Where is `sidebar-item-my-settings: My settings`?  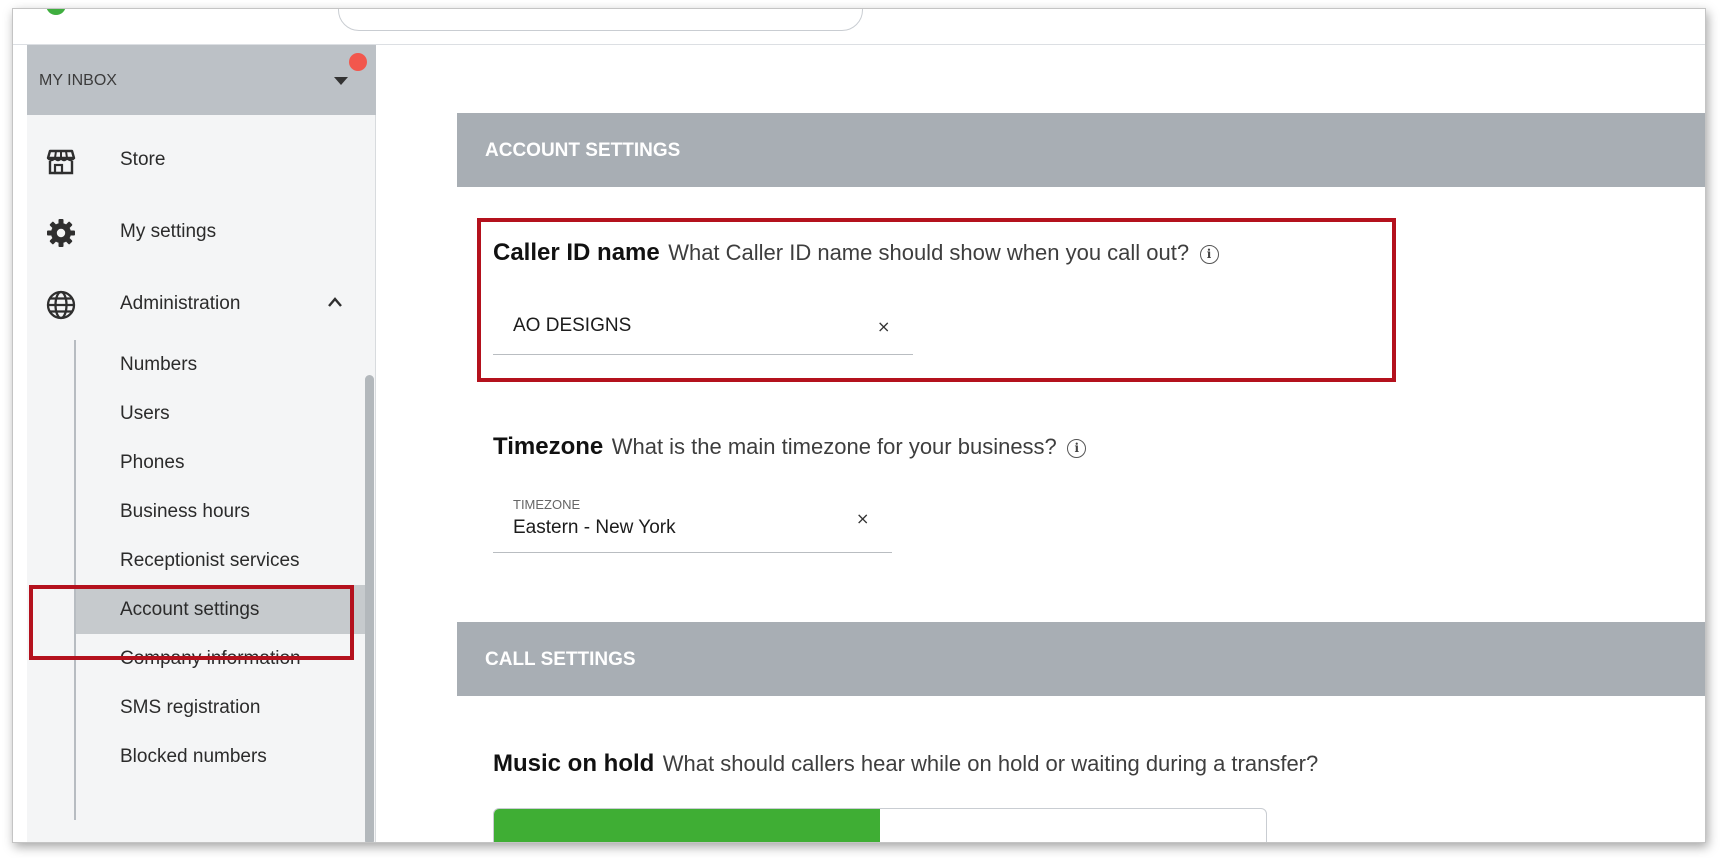
sidebar-item-my-settings: My settings is located at coordinates (201, 232).